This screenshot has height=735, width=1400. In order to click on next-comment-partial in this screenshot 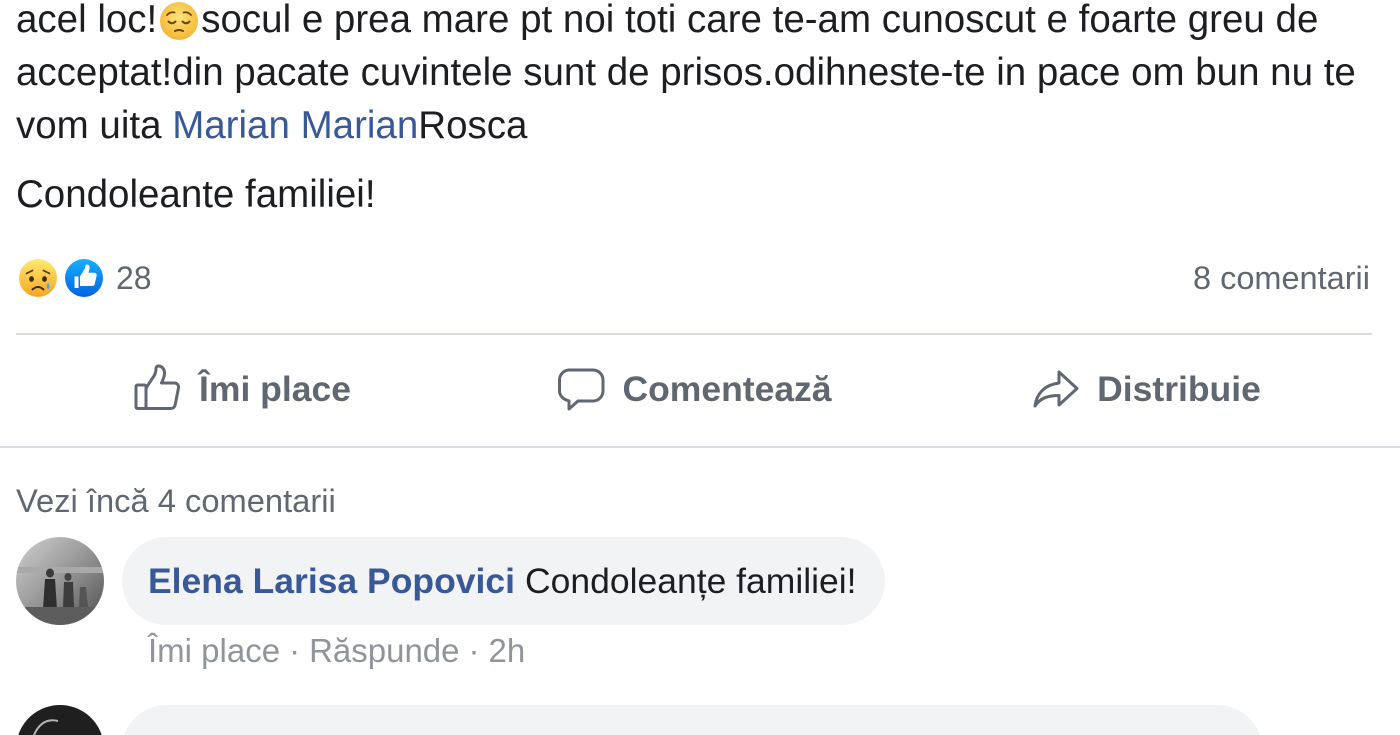, I will do `click(639, 720)`.